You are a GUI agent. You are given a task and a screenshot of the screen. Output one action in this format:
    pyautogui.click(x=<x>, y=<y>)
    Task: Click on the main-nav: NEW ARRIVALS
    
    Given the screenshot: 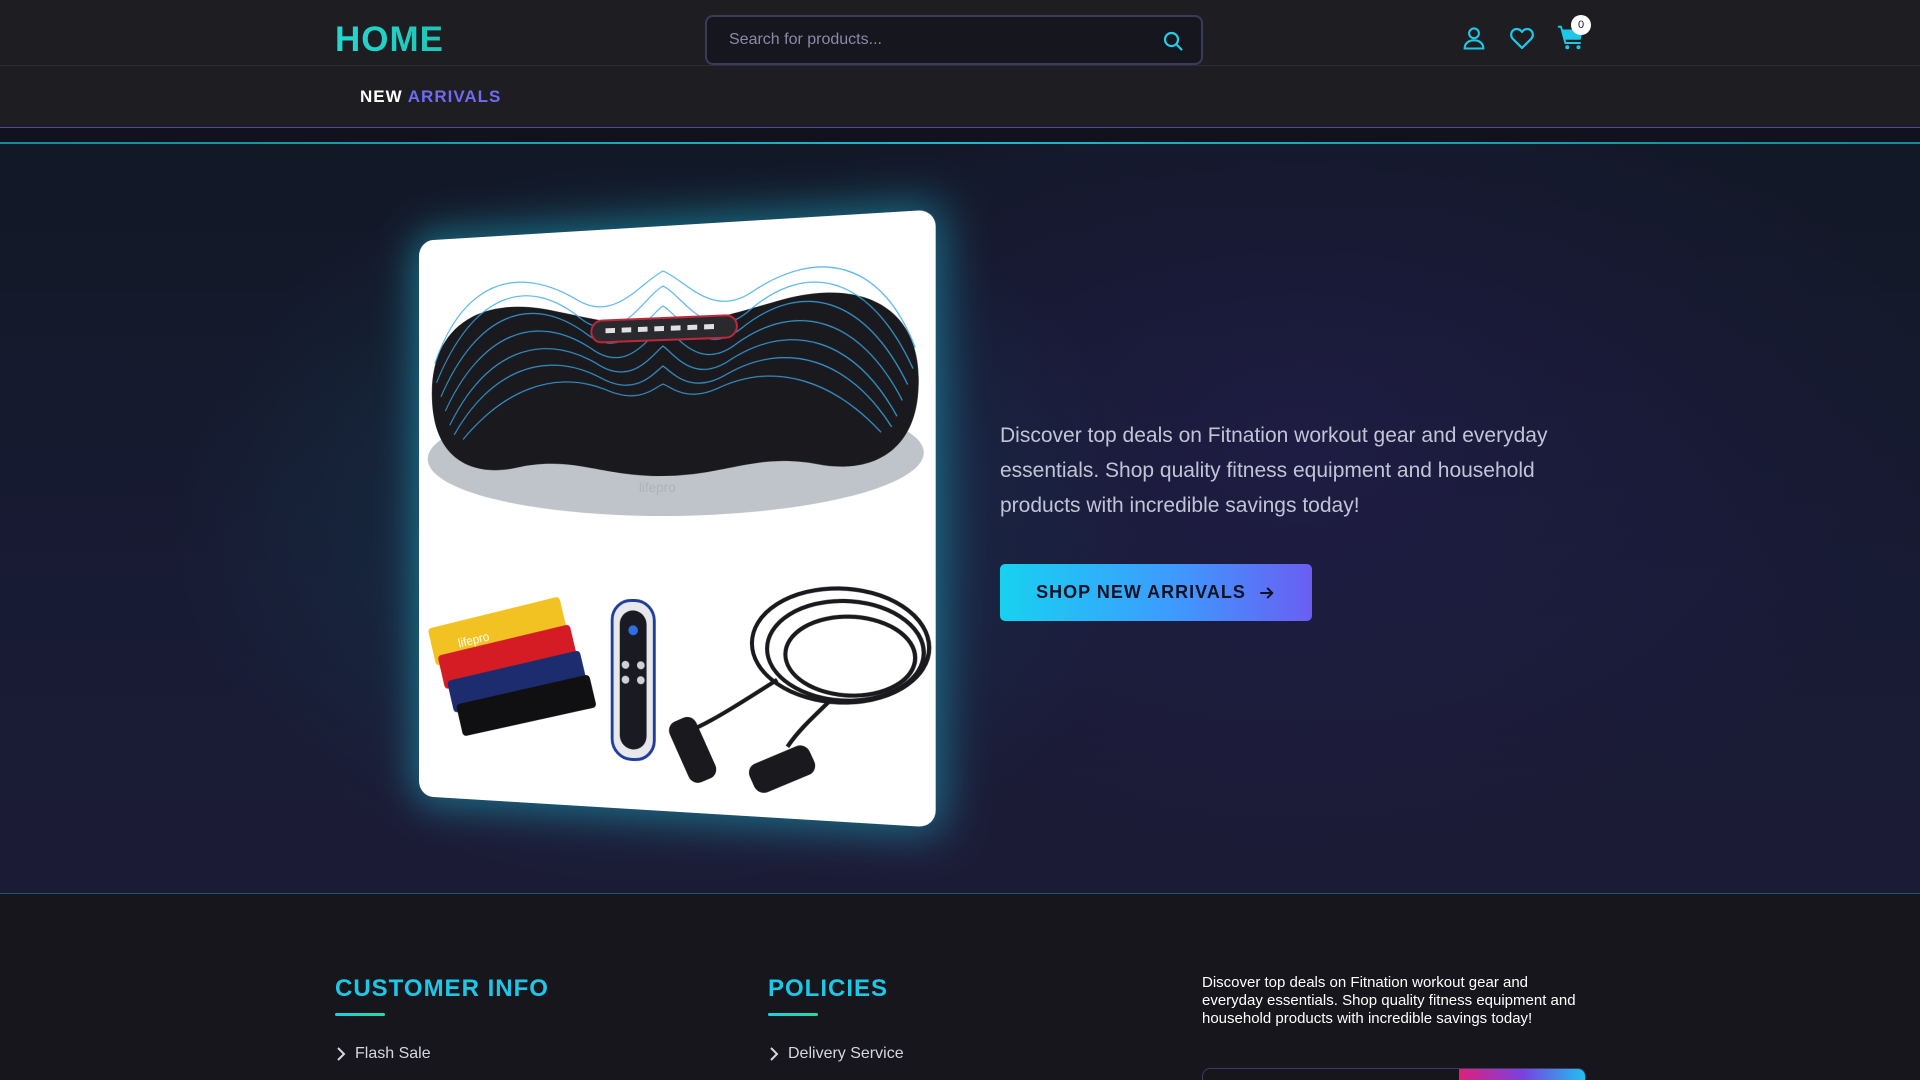 What is the action you would take?
    pyautogui.click(x=960, y=97)
    